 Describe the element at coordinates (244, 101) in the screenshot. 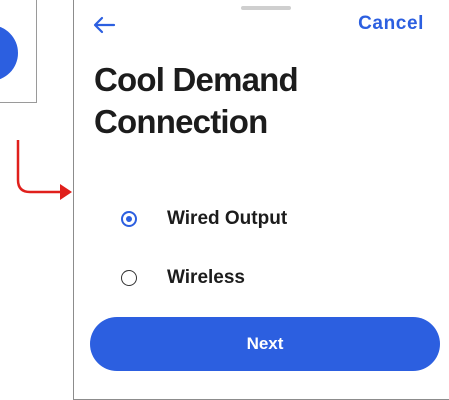

I see `page-title: Cool Demand Connection` at that location.